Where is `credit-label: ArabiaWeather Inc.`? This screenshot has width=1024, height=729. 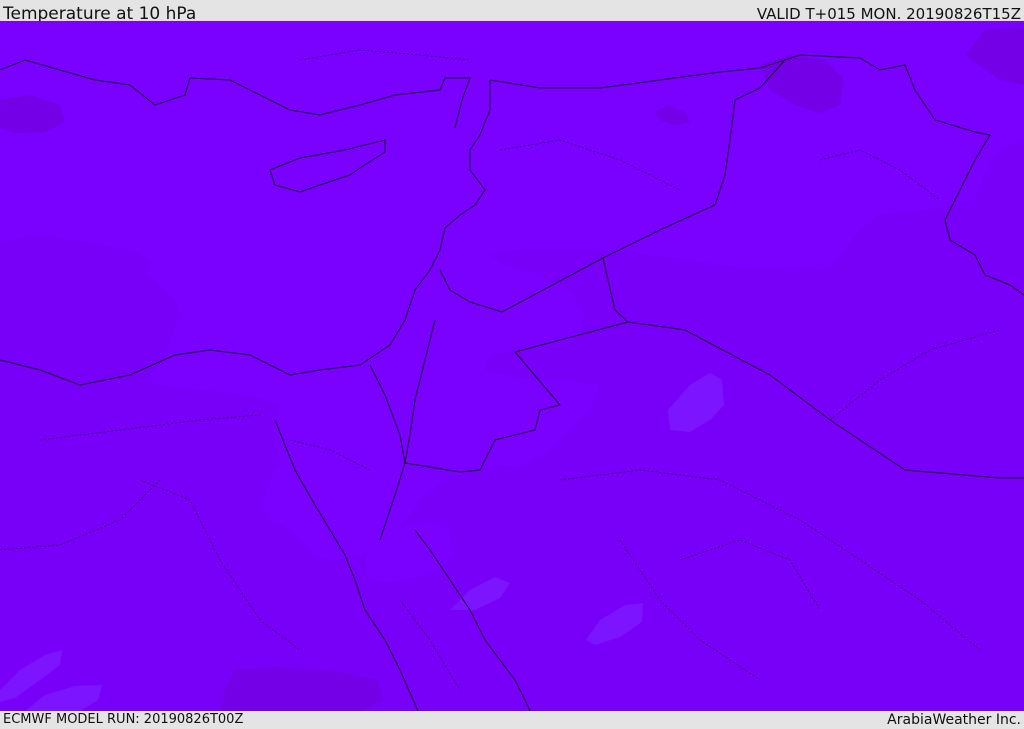
credit-label: ArabiaWeather Inc. is located at coordinates (954, 720).